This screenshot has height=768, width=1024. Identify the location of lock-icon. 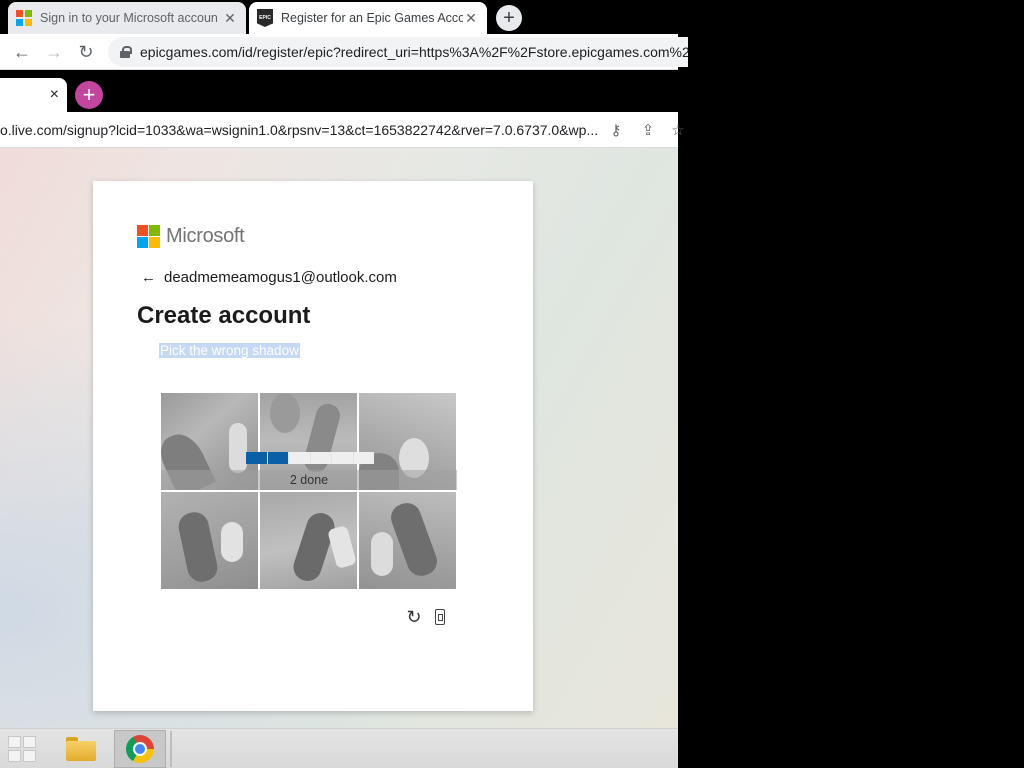
(126, 52).